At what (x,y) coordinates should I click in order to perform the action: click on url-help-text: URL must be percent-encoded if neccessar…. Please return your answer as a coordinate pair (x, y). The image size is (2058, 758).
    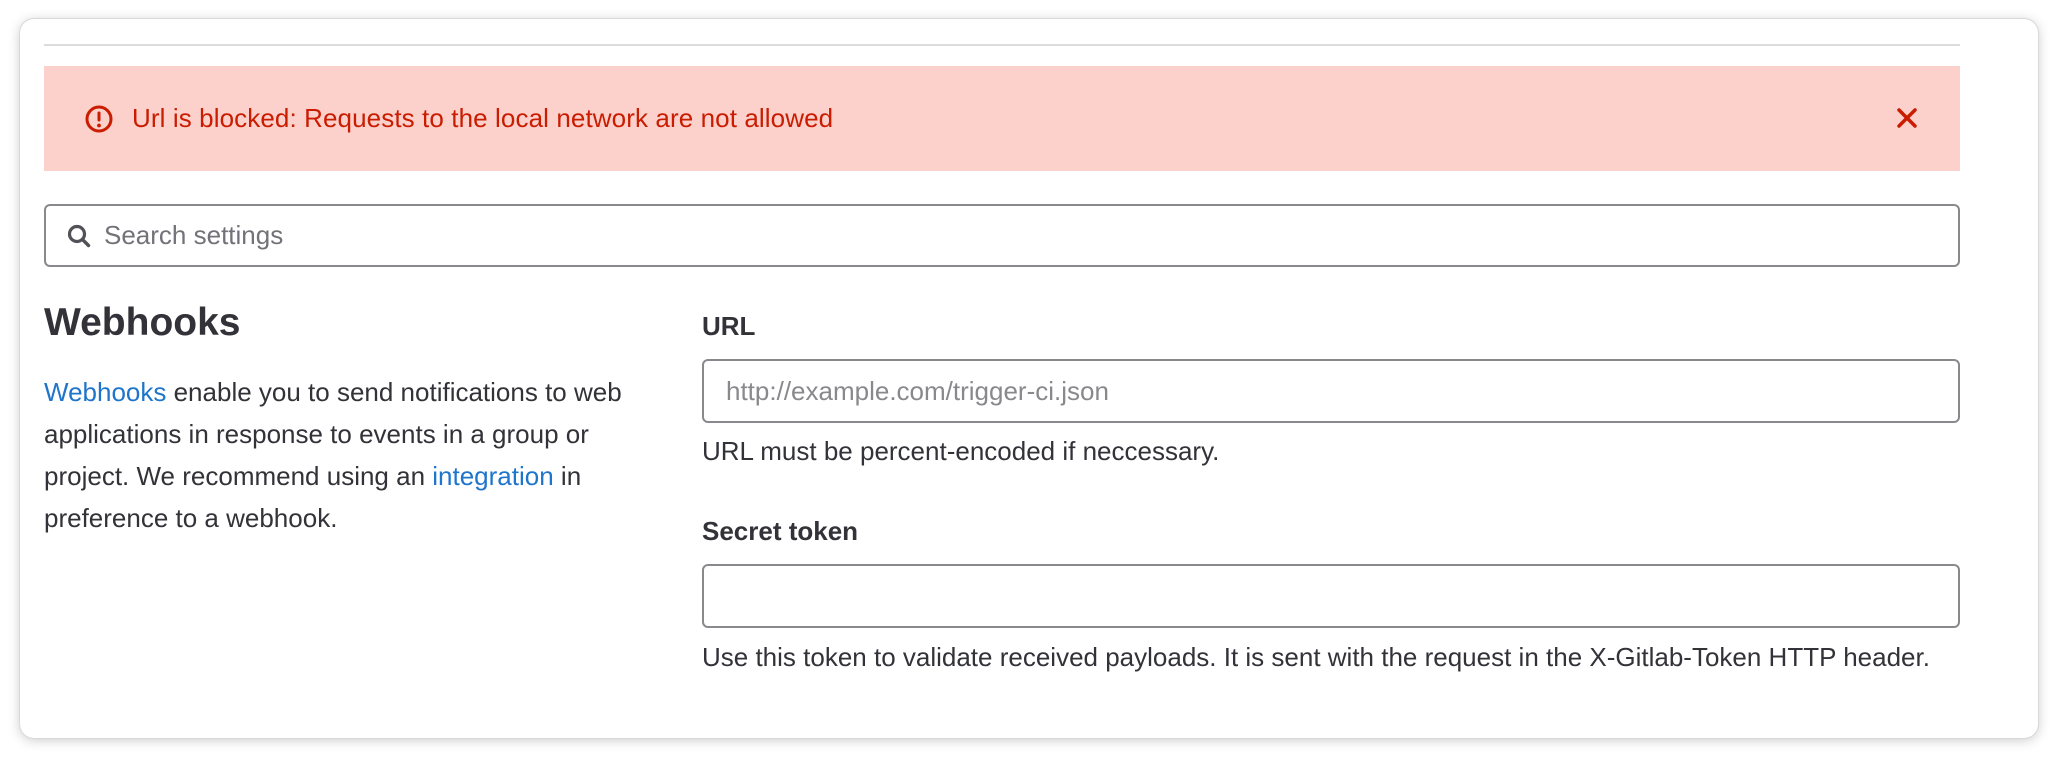
    Looking at the image, I should click on (961, 451).